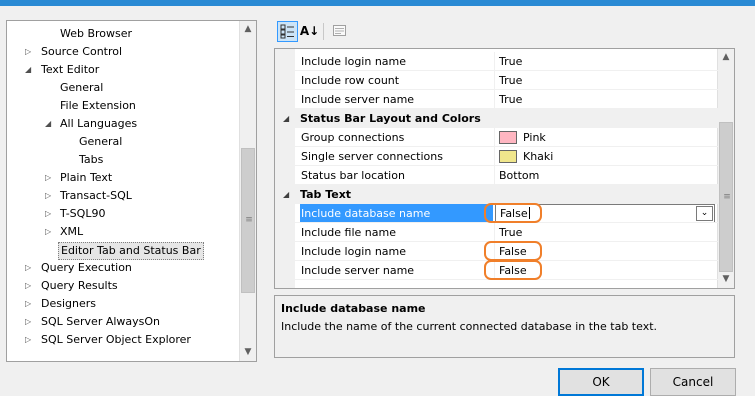  Describe the element at coordinates (96, 33) in the screenshot. I see `tree-item-label: Web Browser` at that location.